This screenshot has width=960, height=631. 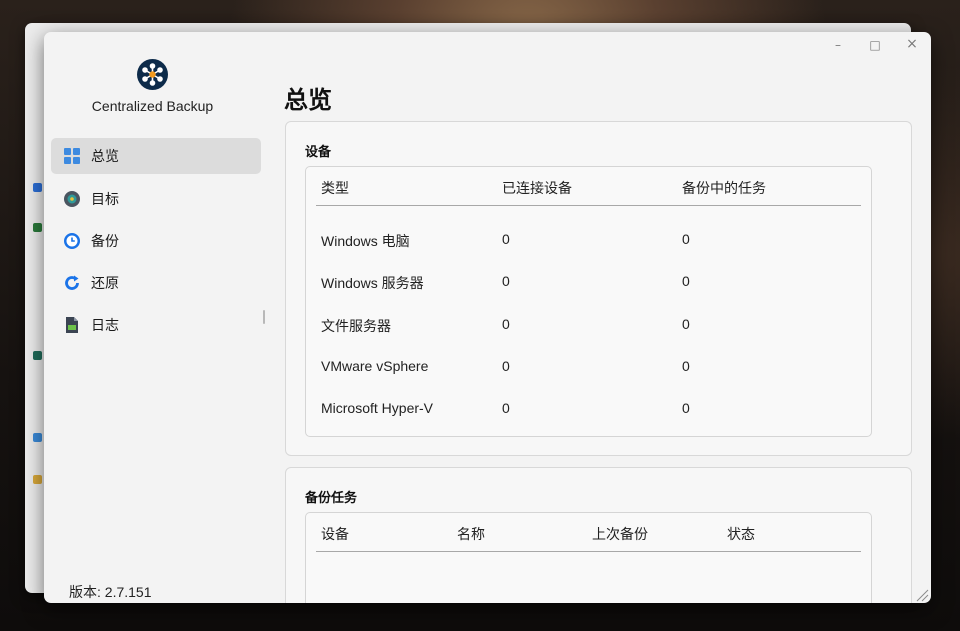 I want to click on backup-clock-icon, so click(x=72, y=241).